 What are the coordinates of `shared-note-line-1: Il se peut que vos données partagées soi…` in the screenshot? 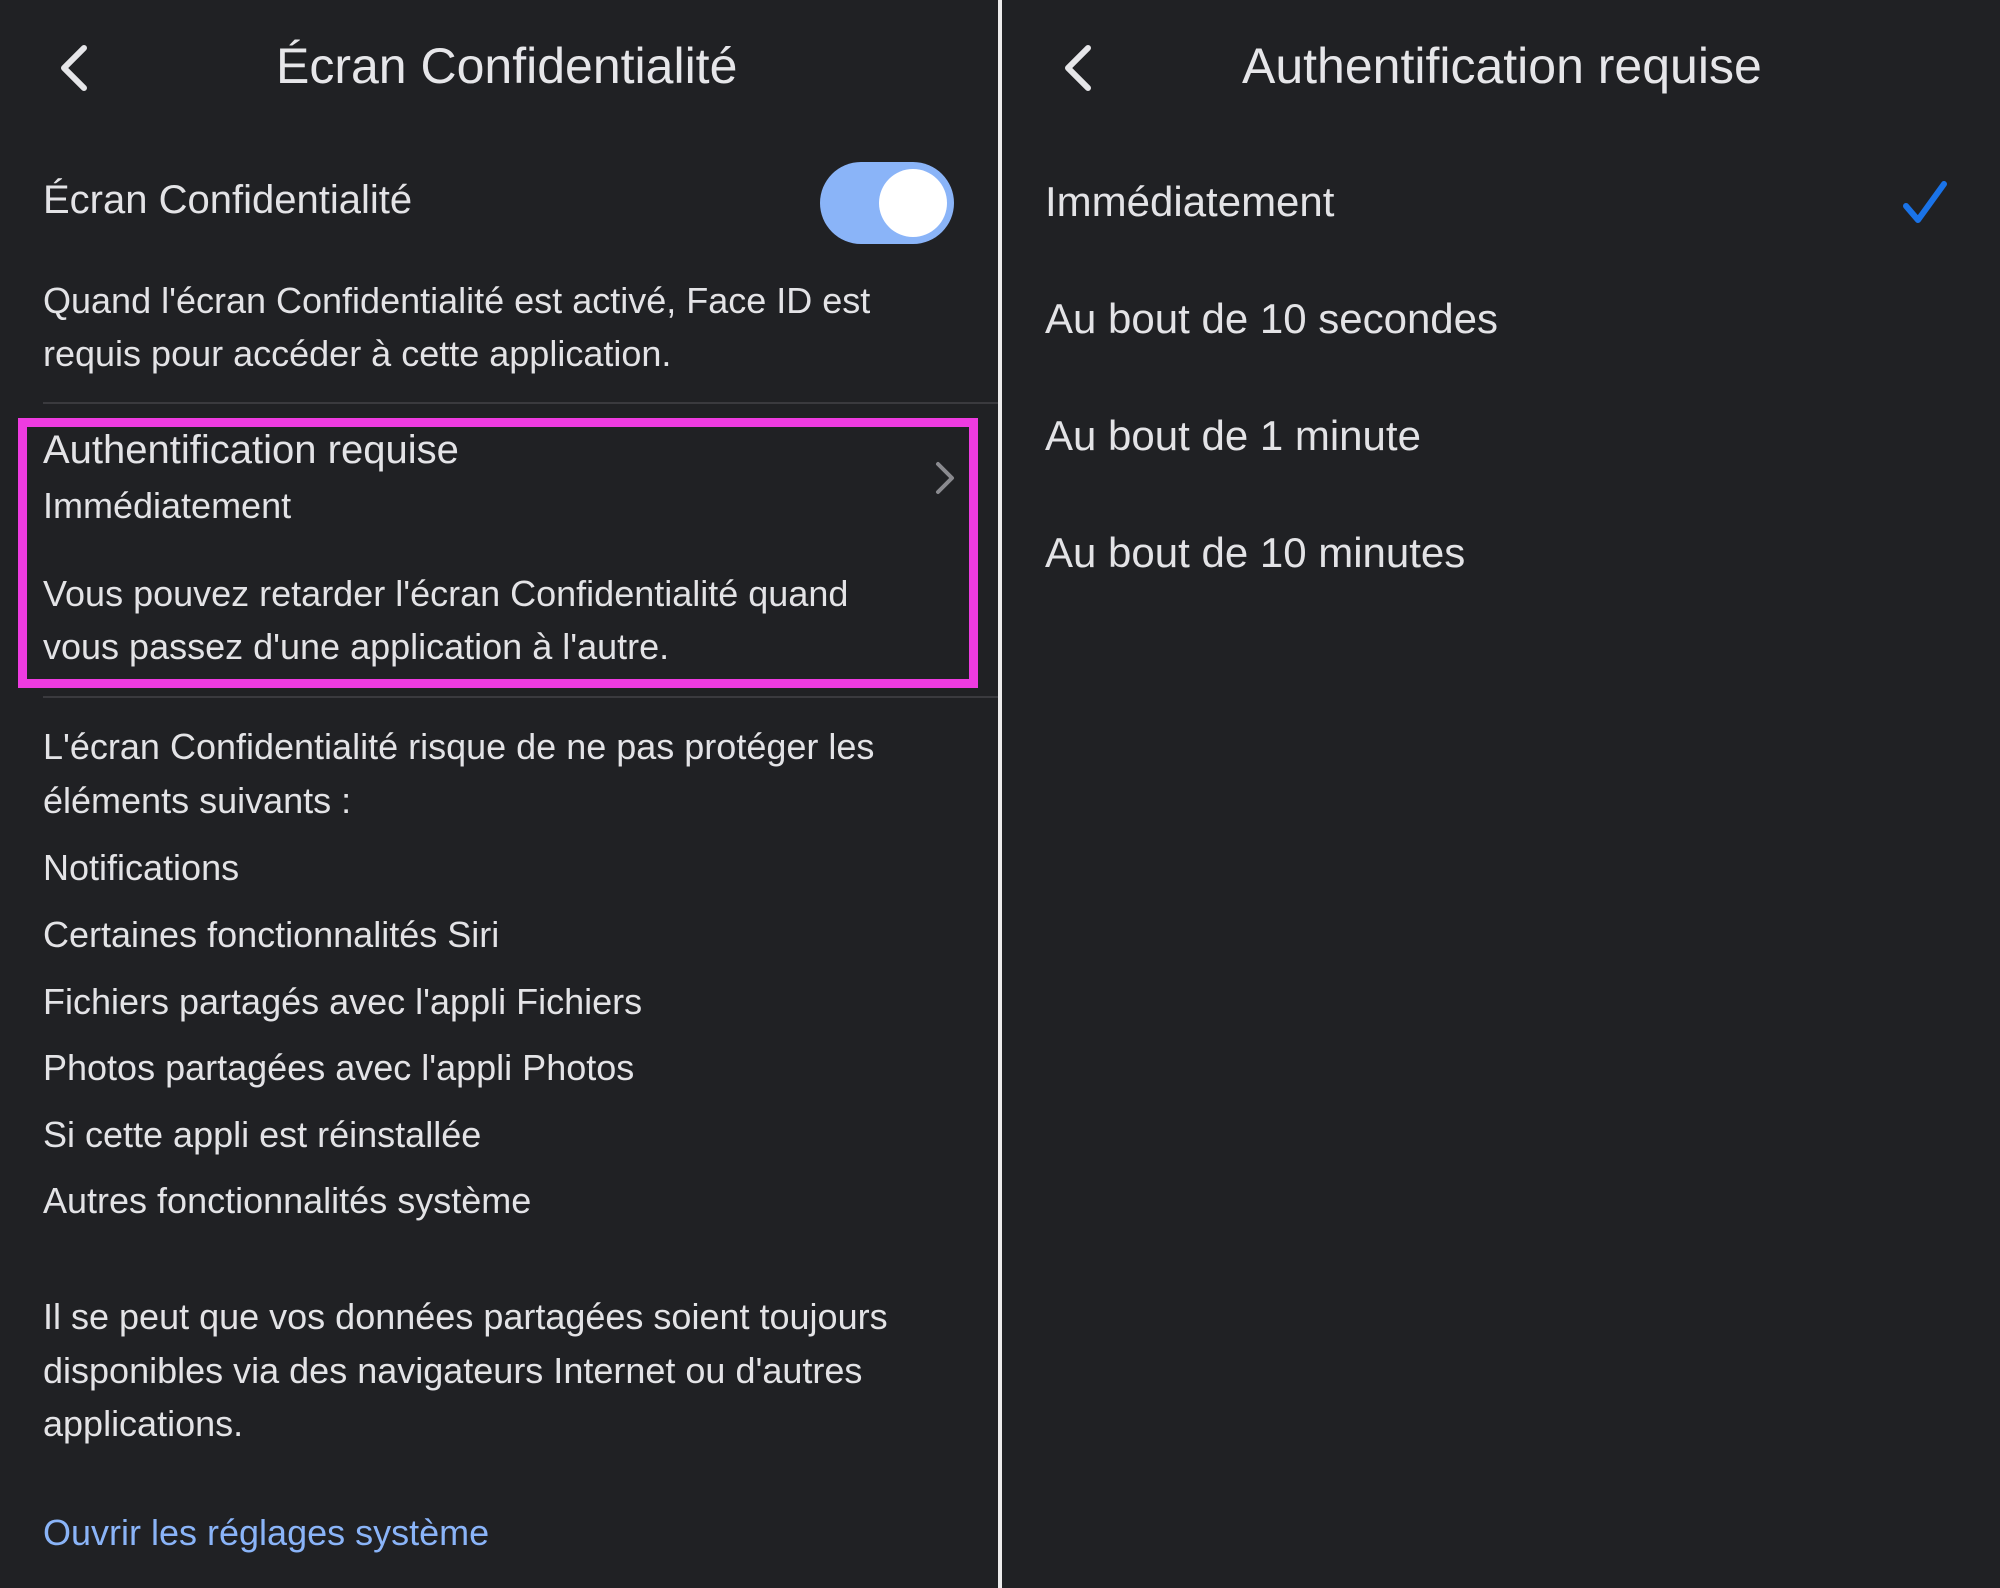 It's located at (465, 1316).